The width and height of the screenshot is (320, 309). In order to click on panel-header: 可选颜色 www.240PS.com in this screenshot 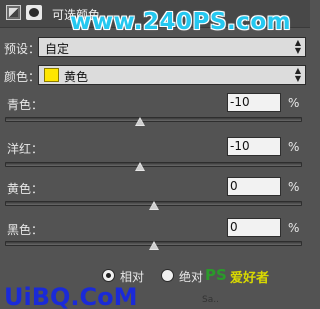, I will do `click(155, 17)`.